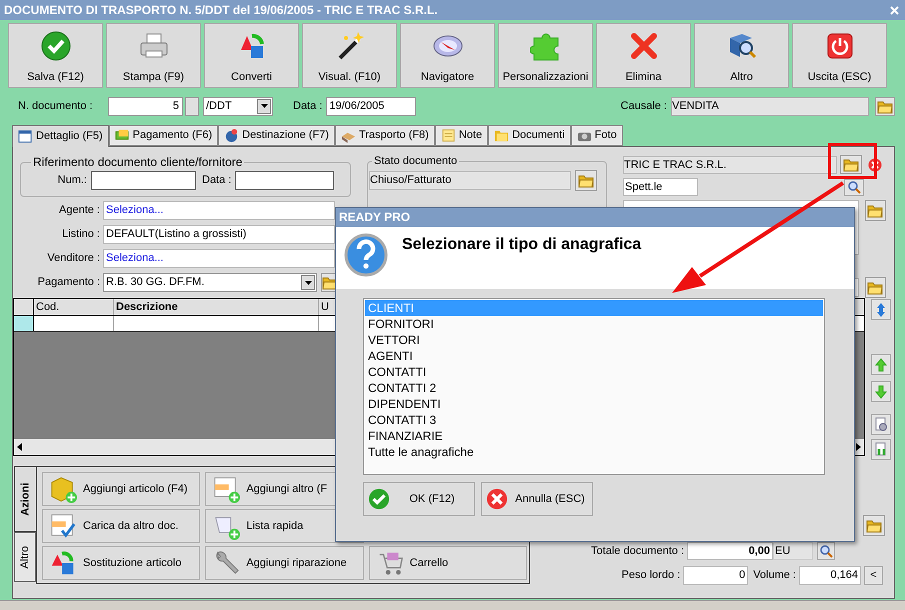  Describe the element at coordinates (79, 210) in the screenshot. I see `field-label: Agente :` at that location.